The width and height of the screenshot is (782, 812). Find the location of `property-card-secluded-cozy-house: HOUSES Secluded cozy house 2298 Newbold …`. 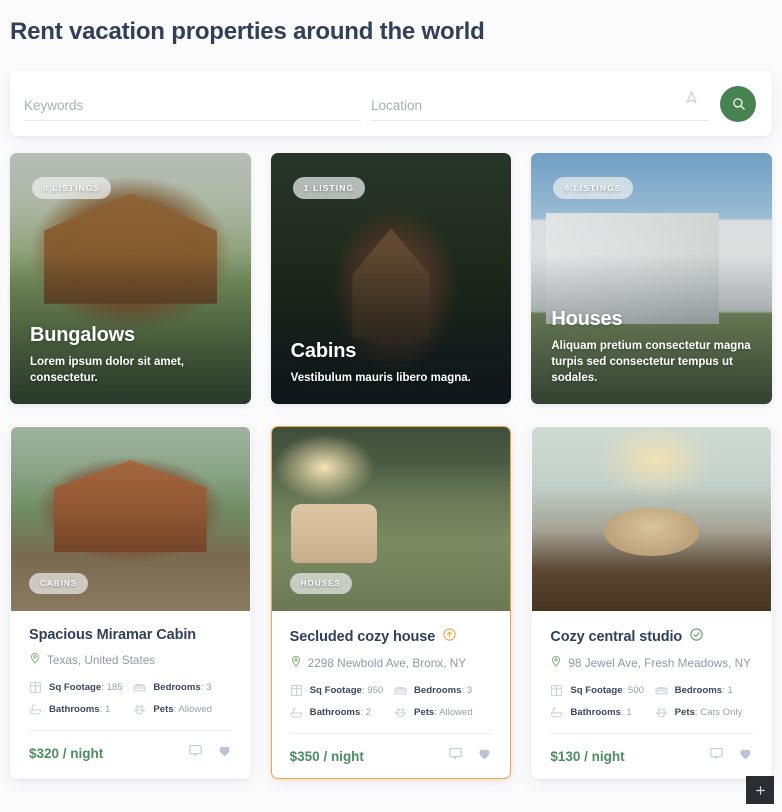

property-card-secluded-cozy-house: HOUSES Secluded cozy house 2298 Newbold … is located at coordinates (391, 602).